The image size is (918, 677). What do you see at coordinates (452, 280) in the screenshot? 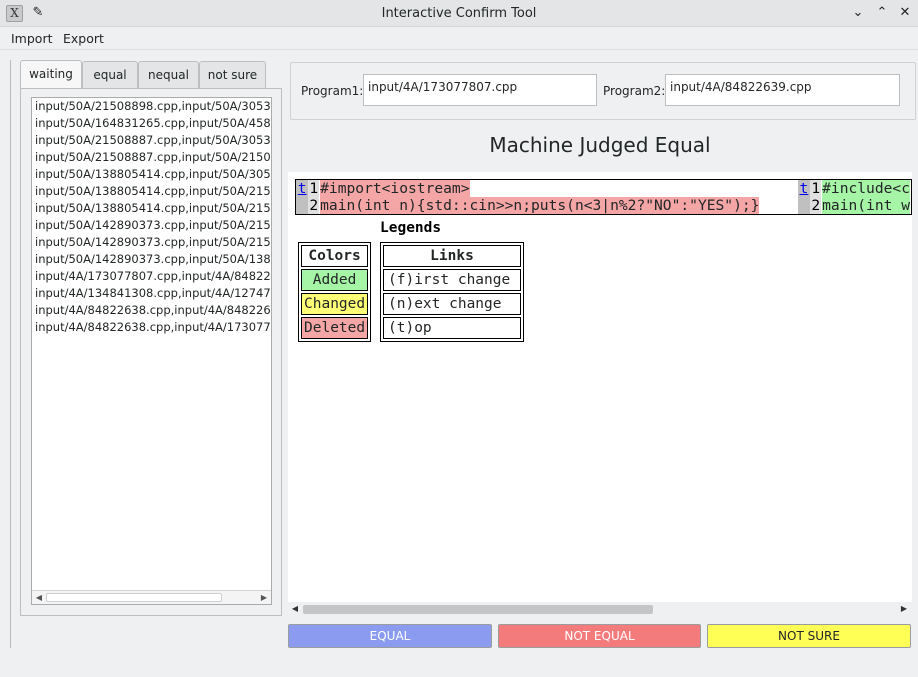
I see `legend-first-change: (f)irst change` at bounding box center [452, 280].